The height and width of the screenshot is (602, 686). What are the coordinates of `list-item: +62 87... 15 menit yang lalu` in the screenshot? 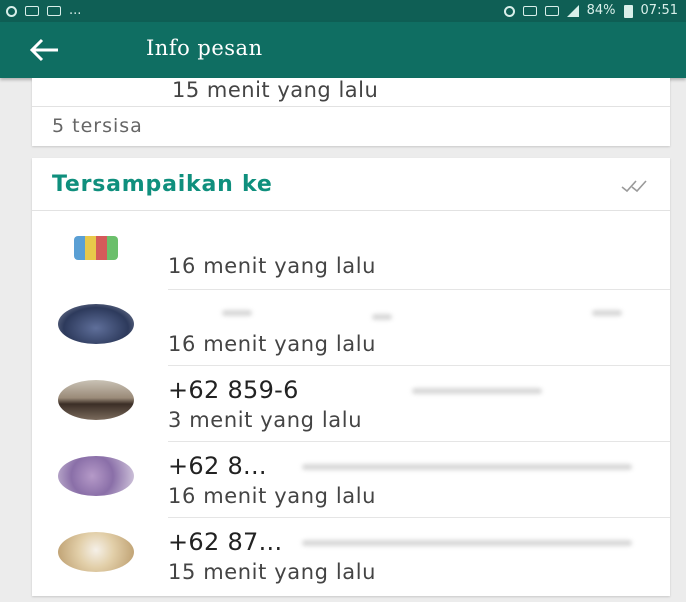 It's located at (351, 557).